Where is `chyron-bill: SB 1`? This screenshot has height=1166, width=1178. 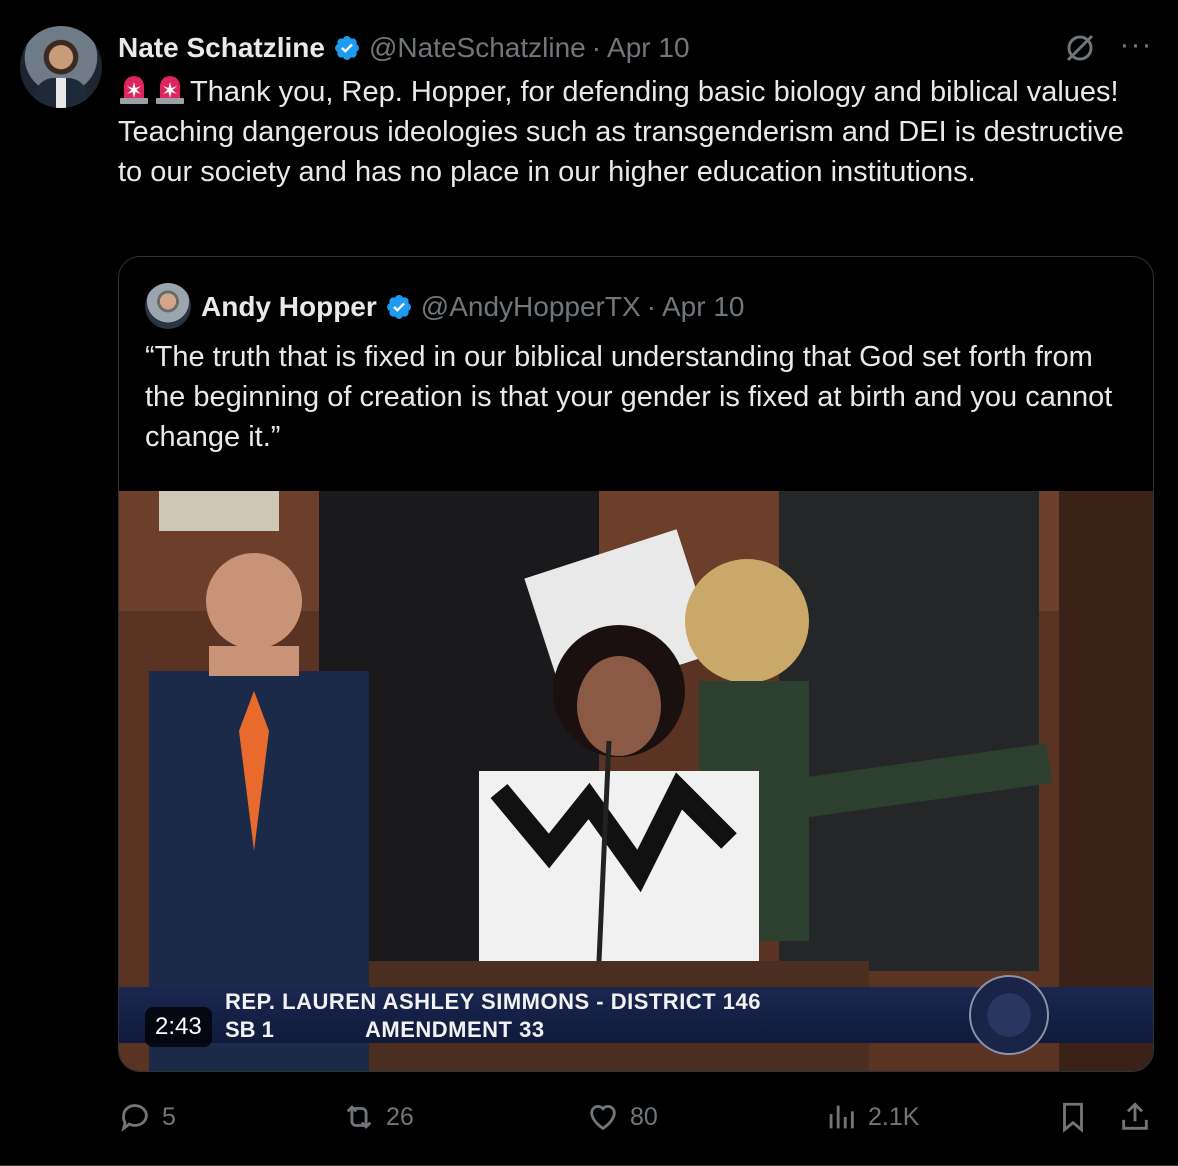
chyron-bill: SB 1 is located at coordinates (249, 1029).